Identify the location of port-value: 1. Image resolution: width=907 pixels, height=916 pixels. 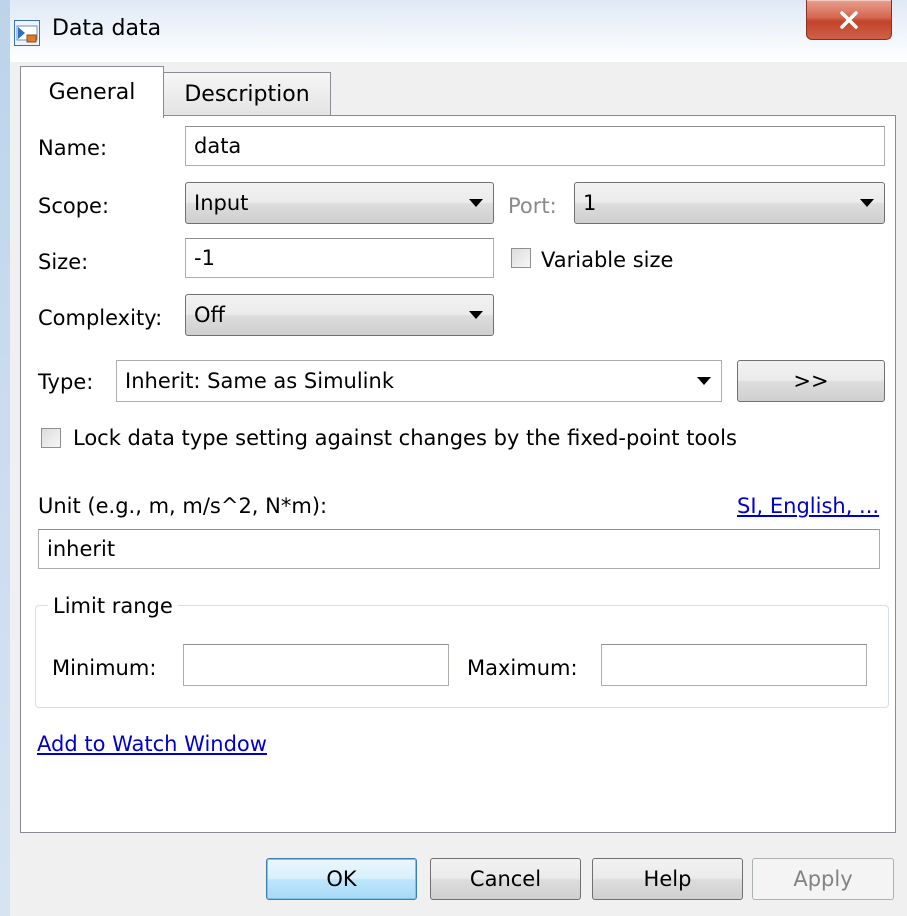
(590, 203).